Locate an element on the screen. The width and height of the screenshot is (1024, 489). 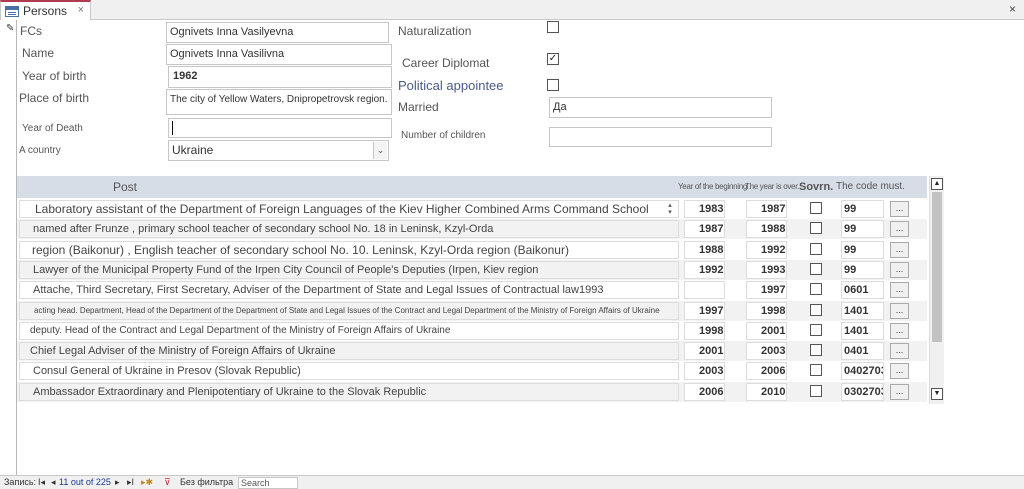
tab-label: Persons is located at coordinates (45, 11).